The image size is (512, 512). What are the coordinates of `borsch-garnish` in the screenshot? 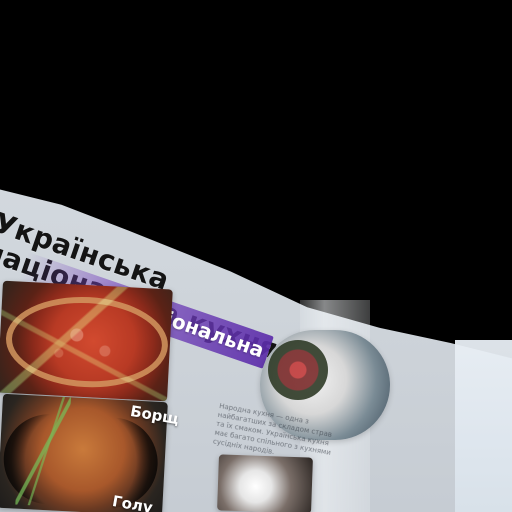 It's located at (86, 341).